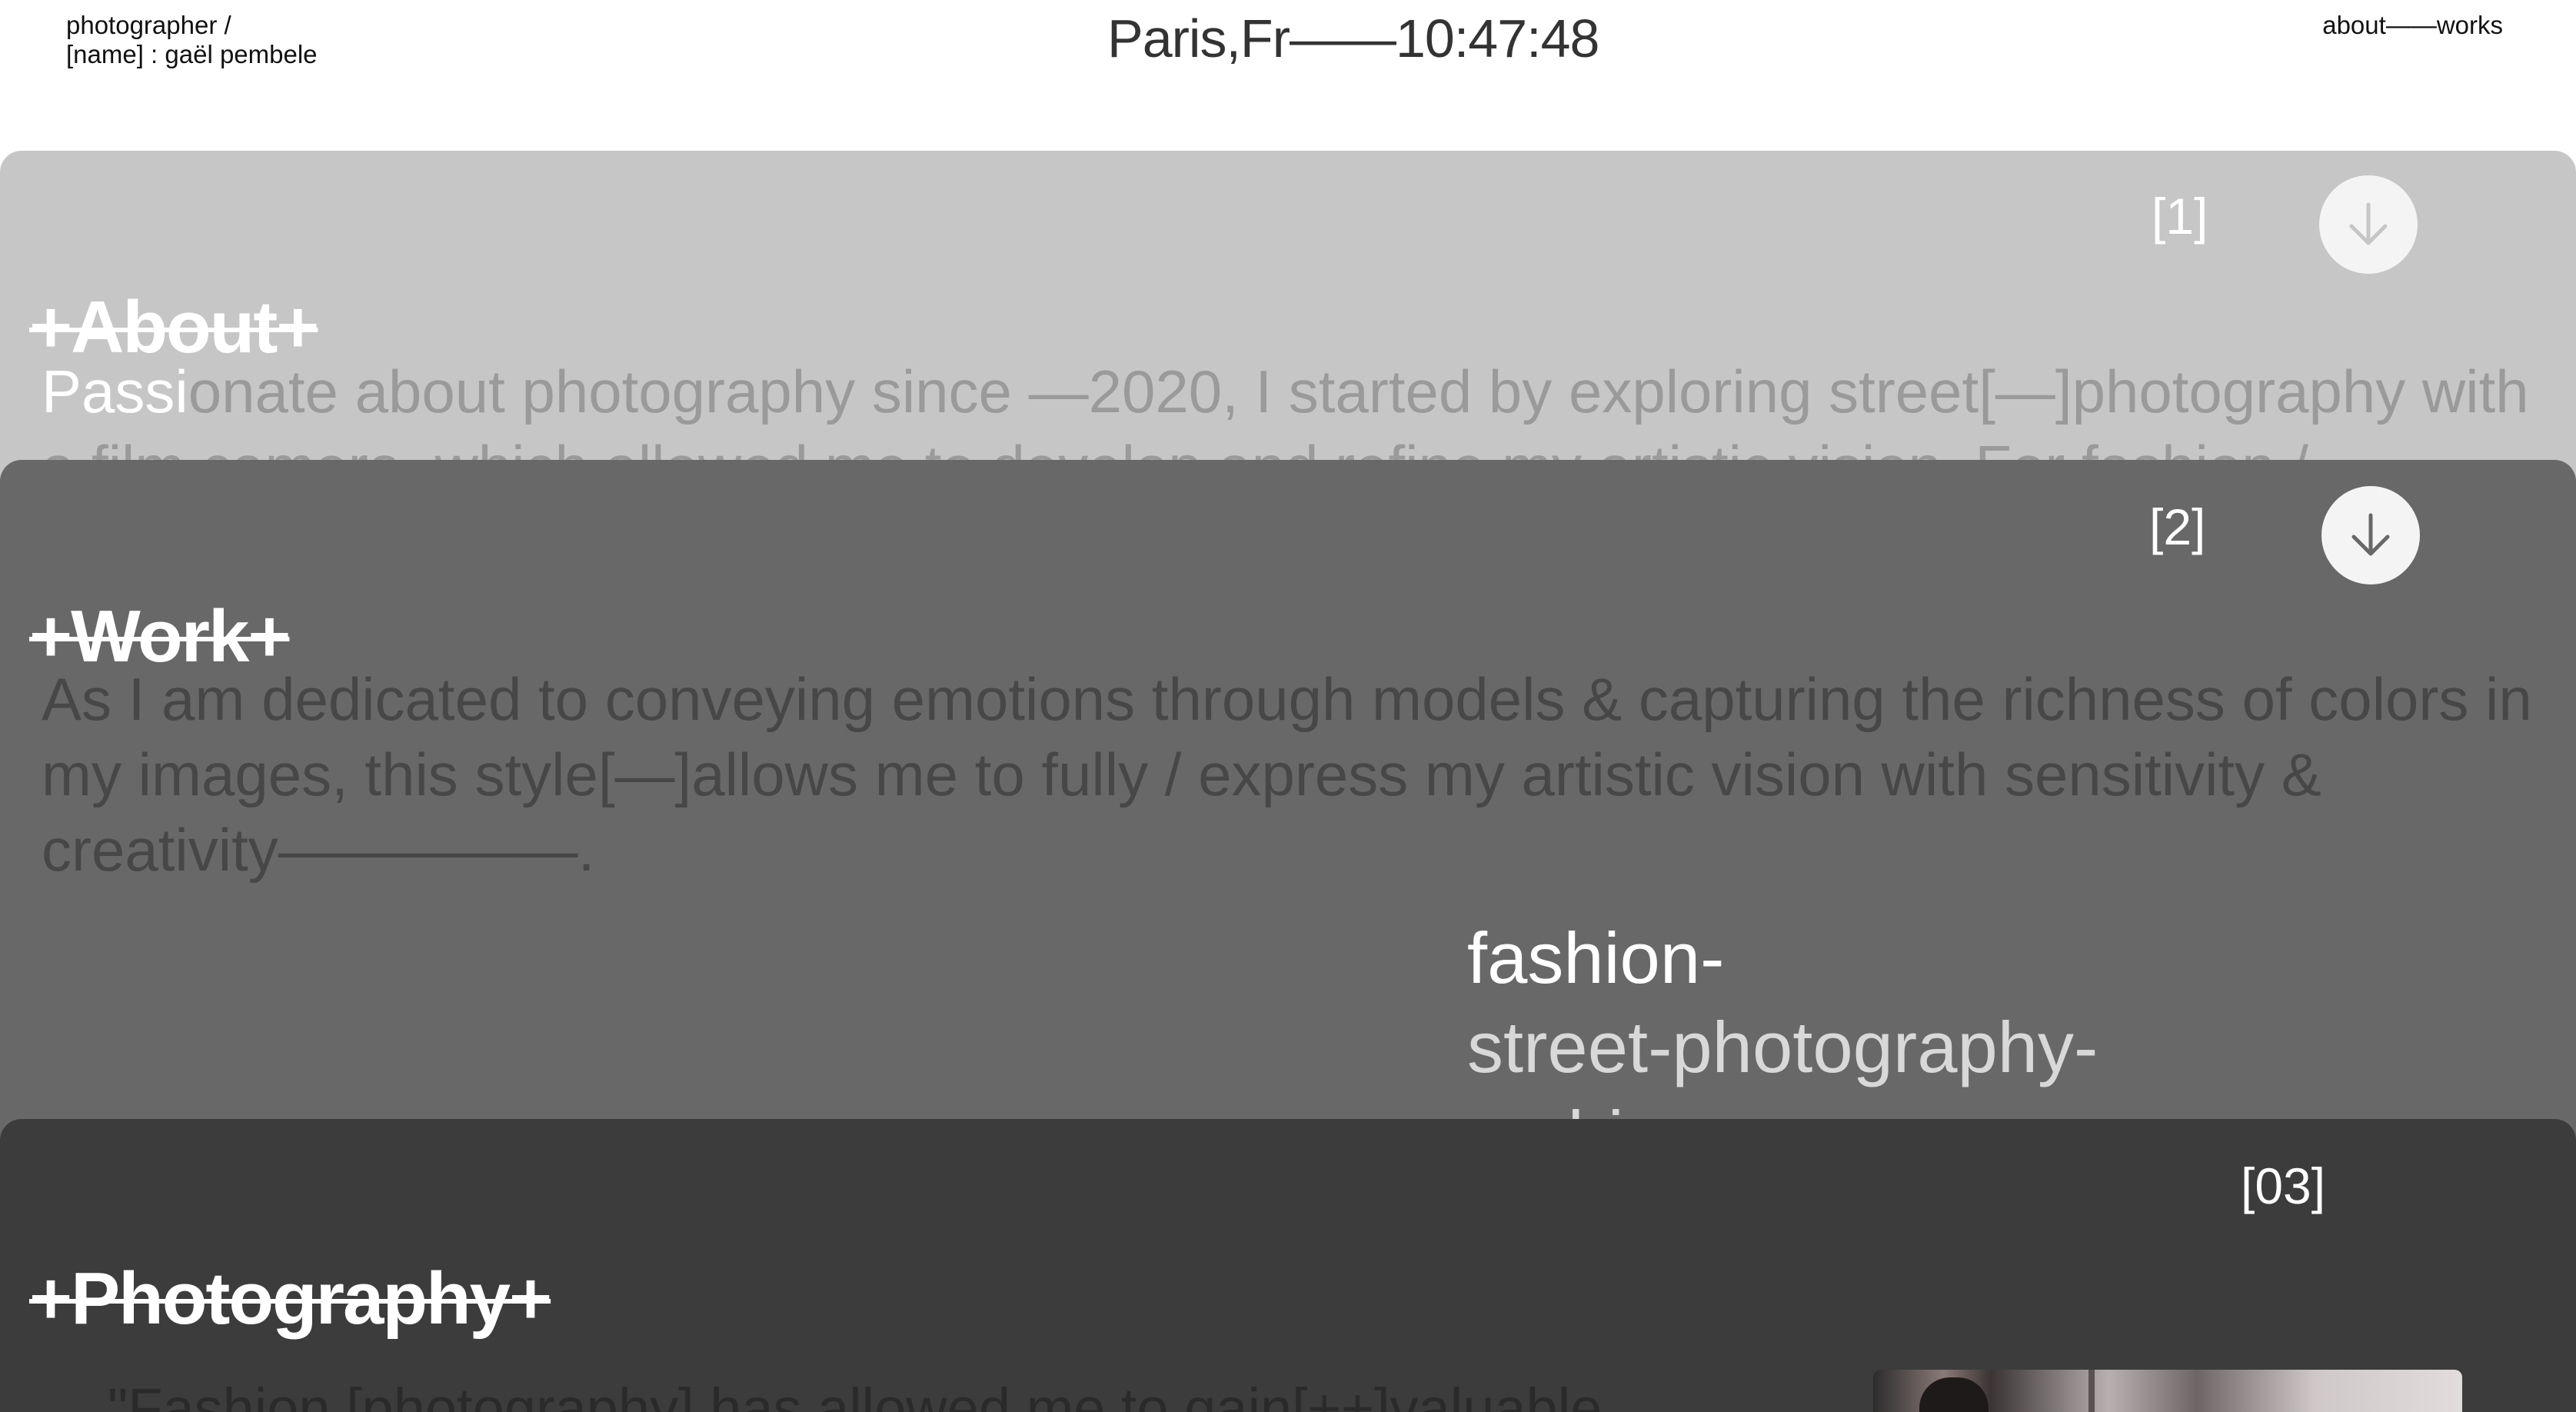  I want to click on role-line: photographer /, so click(149, 25).